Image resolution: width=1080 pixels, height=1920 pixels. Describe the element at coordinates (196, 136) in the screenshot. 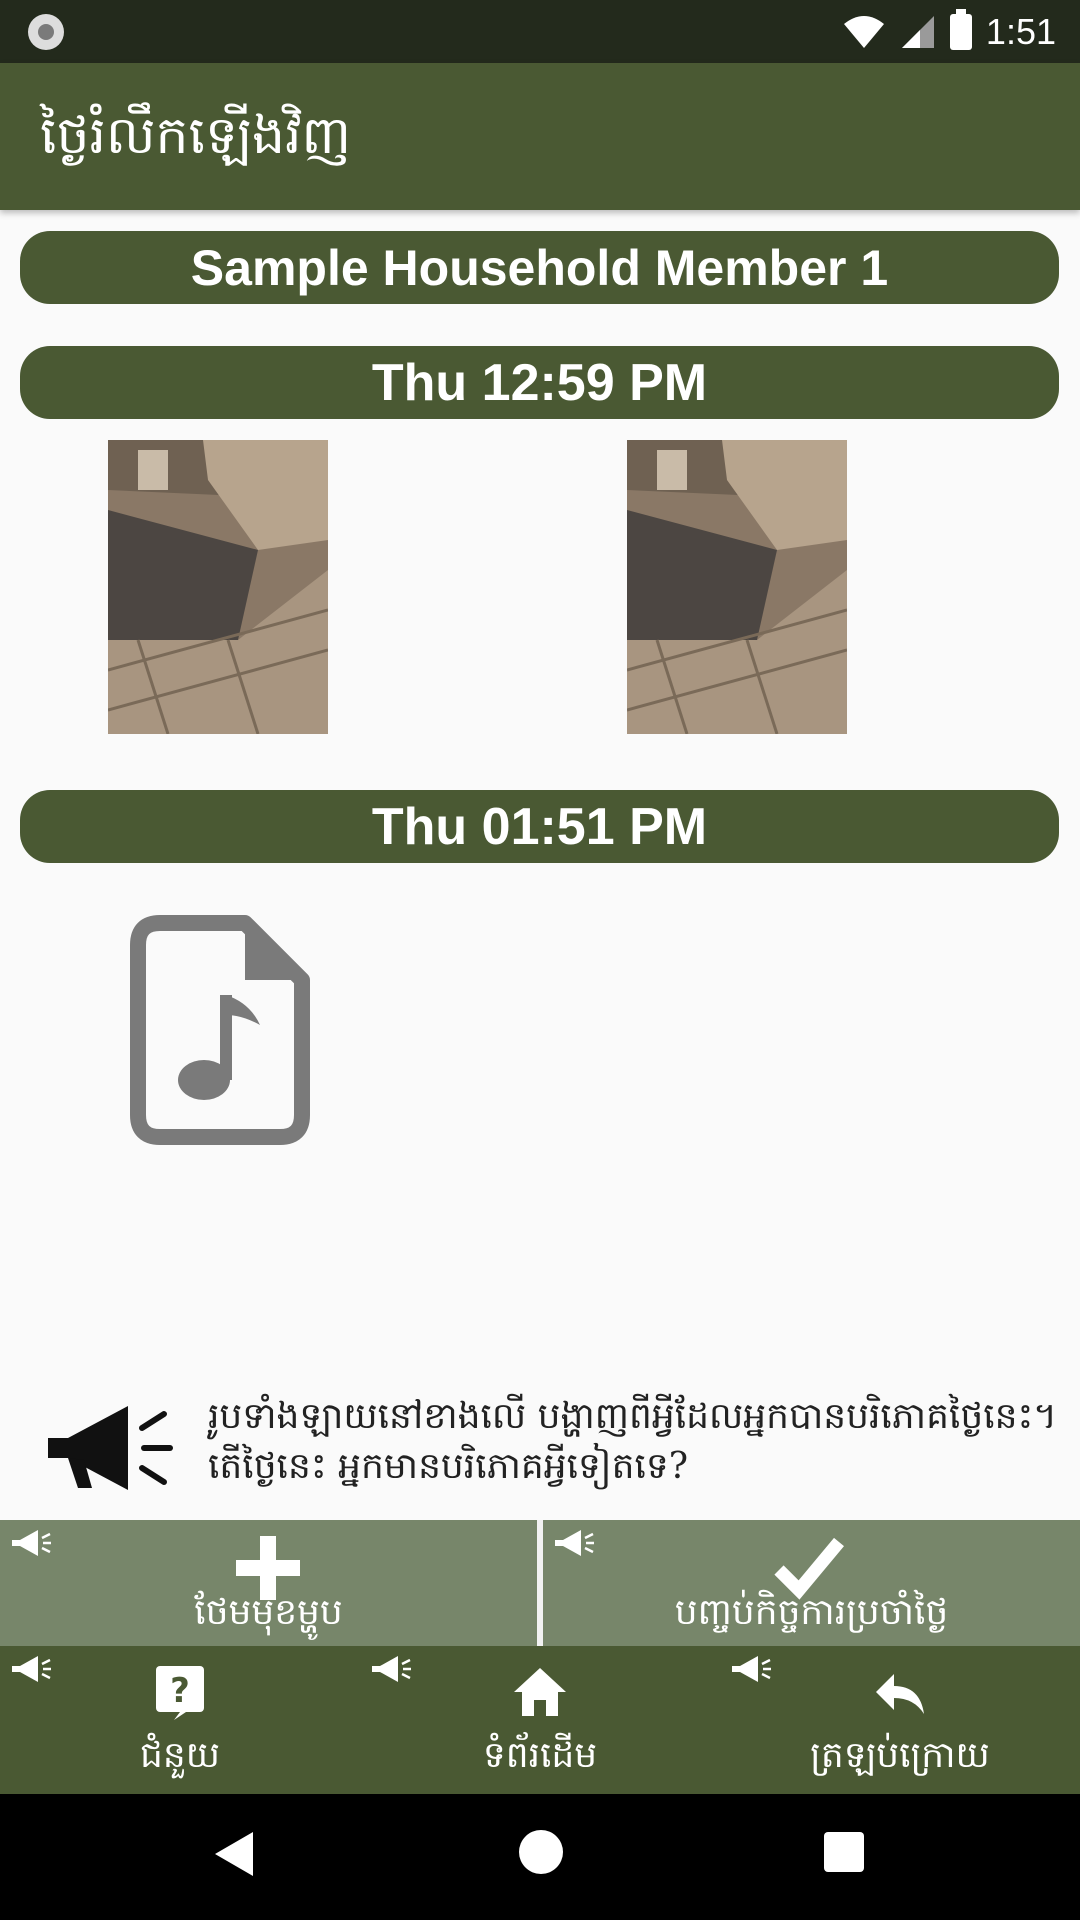

I see `page-title: ថ្ងៃរំលឹកឡើងវិញ` at that location.